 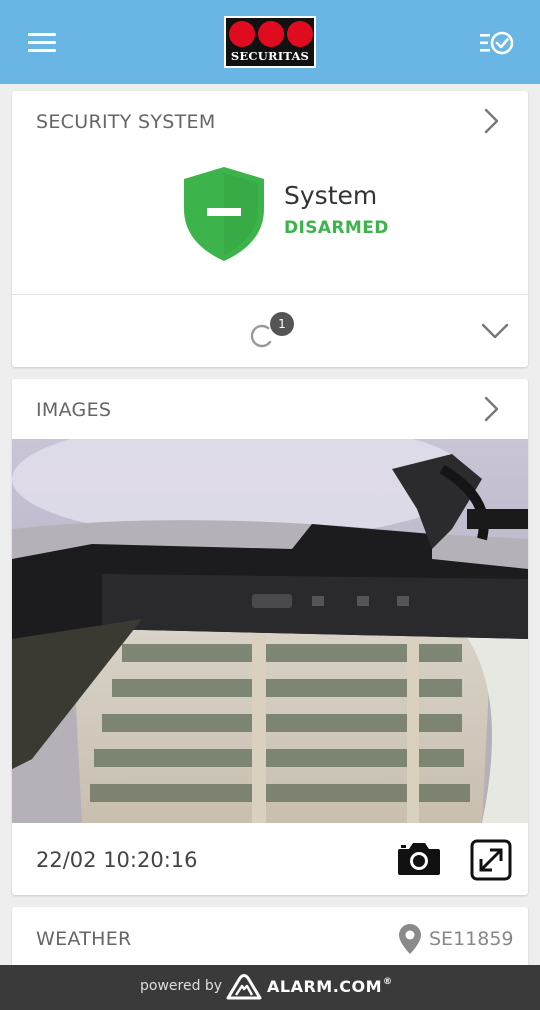 What do you see at coordinates (282, 324) in the screenshot?
I see `sync-count-badge: 1` at bounding box center [282, 324].